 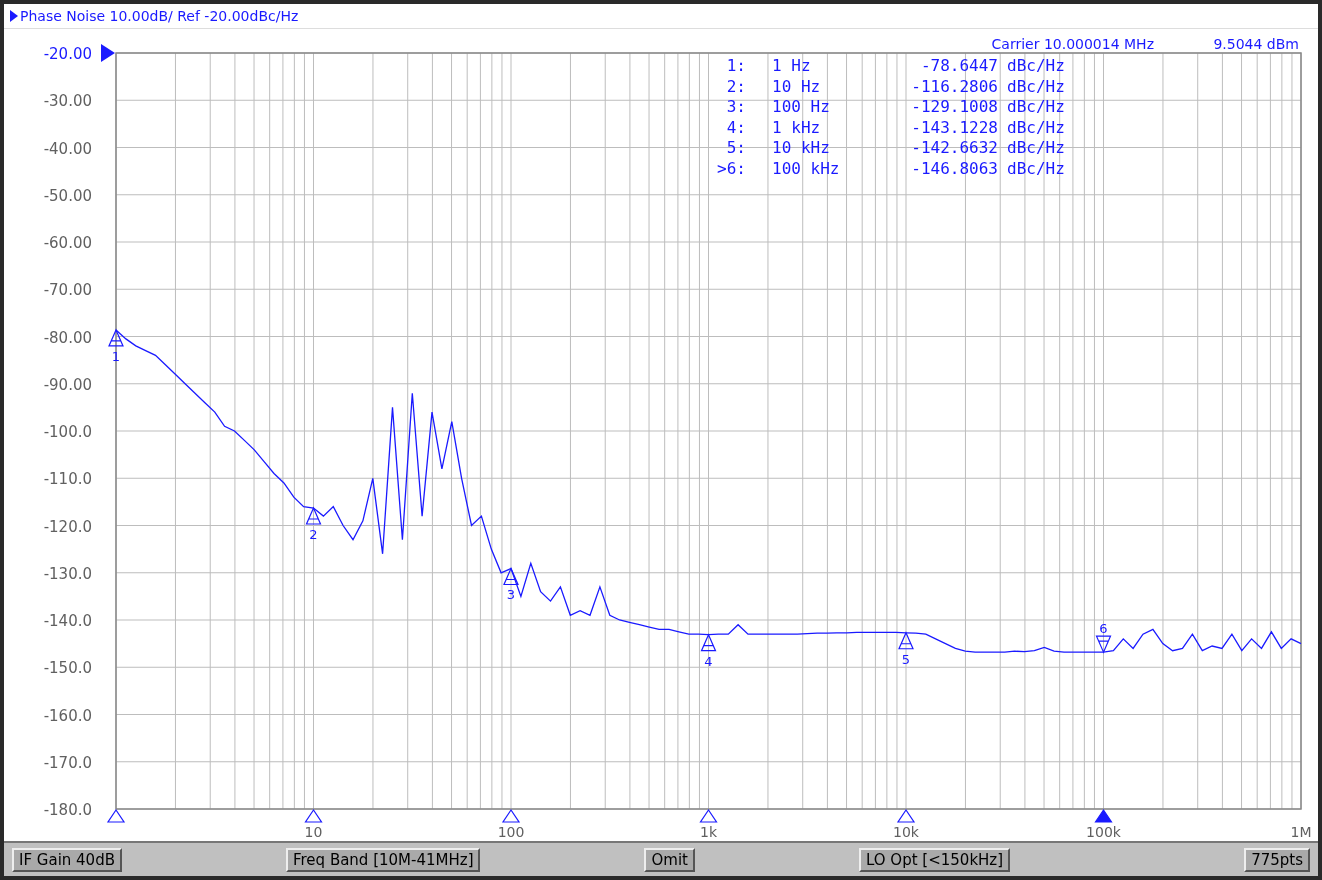 What do you see at coordinates (736, 107) in the screenshot?
I see `marker-label: 3:` at bounding box center [736, 107].